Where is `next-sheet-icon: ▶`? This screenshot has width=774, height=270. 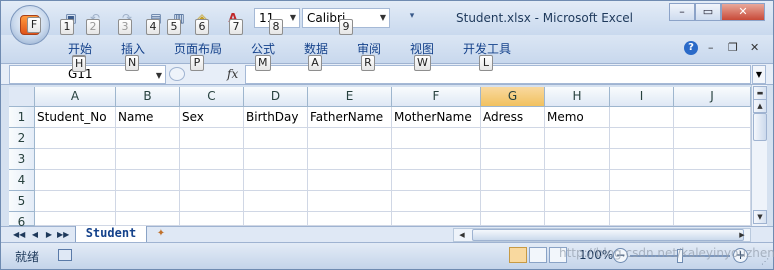 next-sheet-icon: ▶ is located at coordinates (49, 234).